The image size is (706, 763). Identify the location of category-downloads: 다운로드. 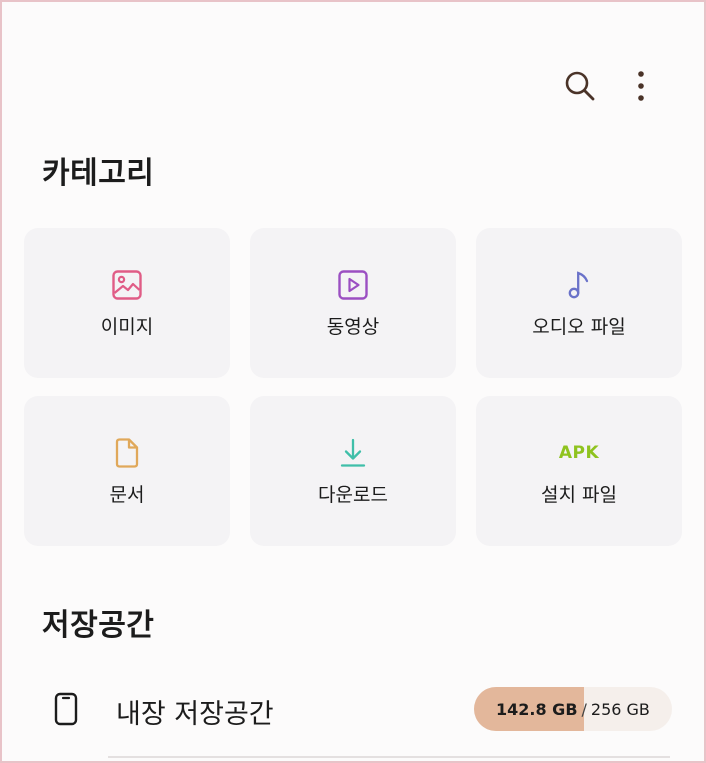
(353, 471).